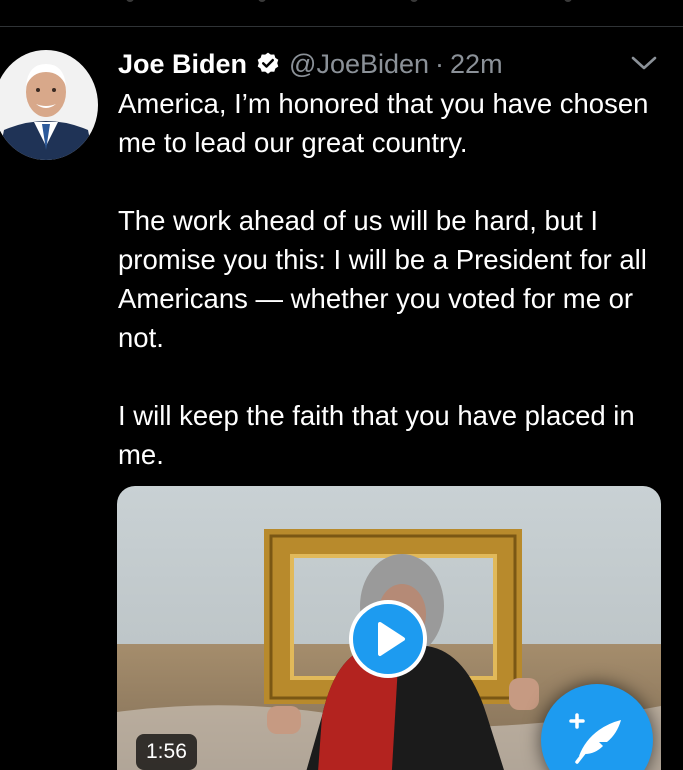 This screenshot has width=683, height=770. I want to click on tweet-divider, so click(341, 26).